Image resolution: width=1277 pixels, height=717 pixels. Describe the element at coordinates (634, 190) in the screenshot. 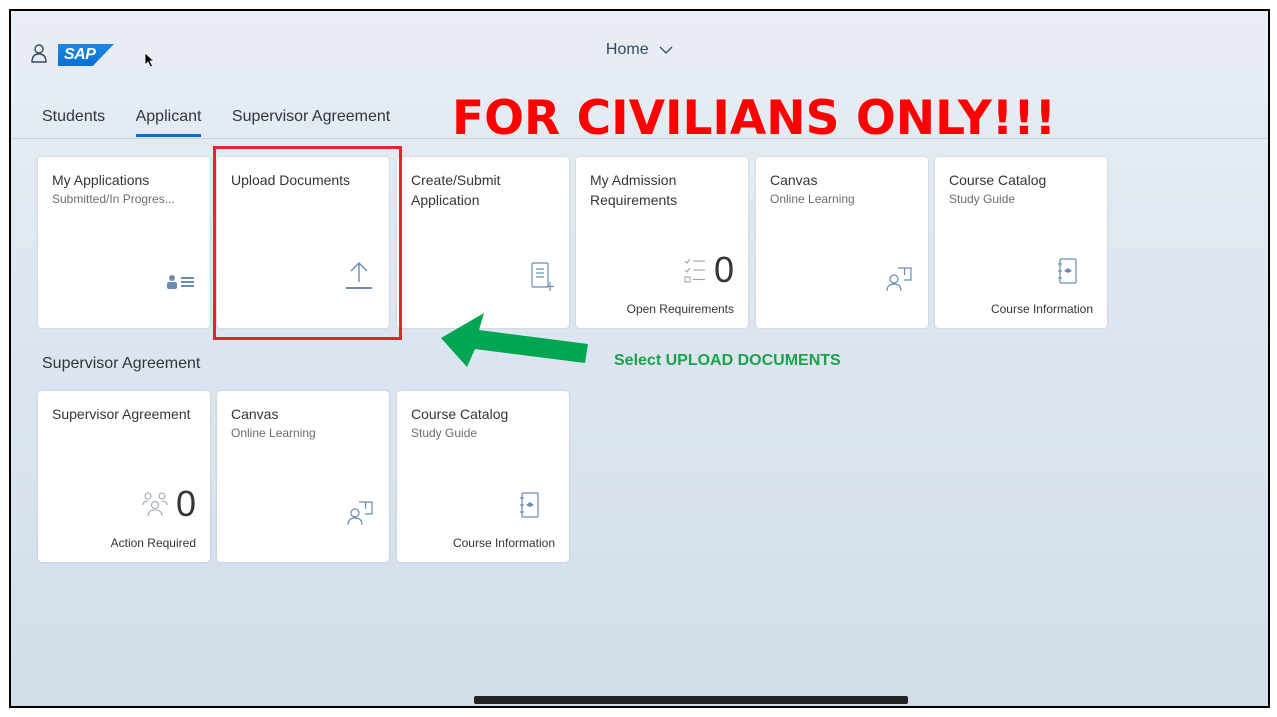

I see `tile-title: My Admission Requirements` at that location.